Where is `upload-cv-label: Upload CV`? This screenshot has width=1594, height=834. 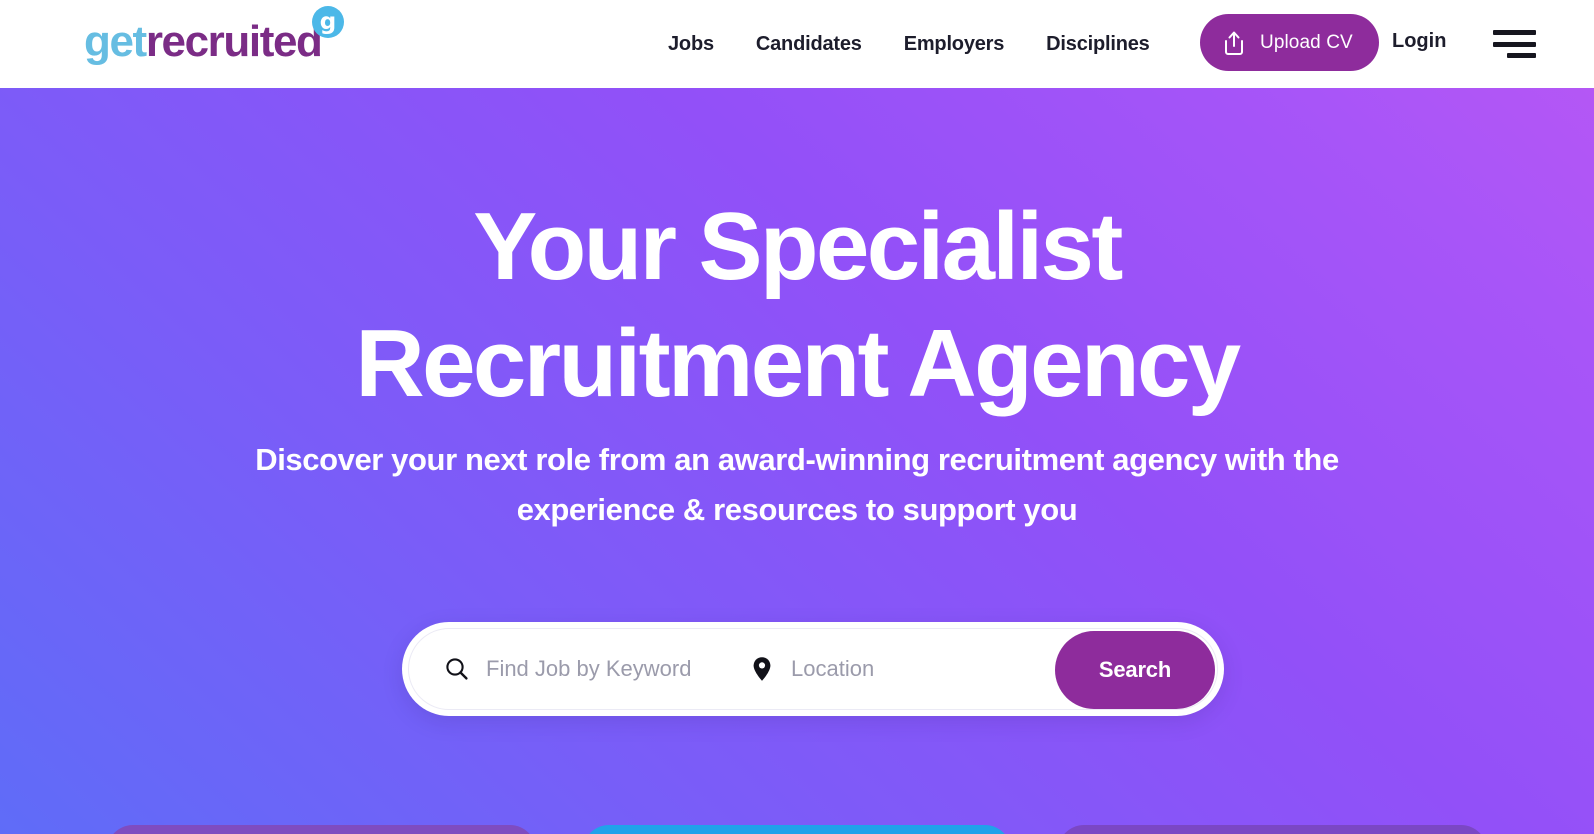
upload-cv-label: Upload CV is located at coordinates (1306, 42).